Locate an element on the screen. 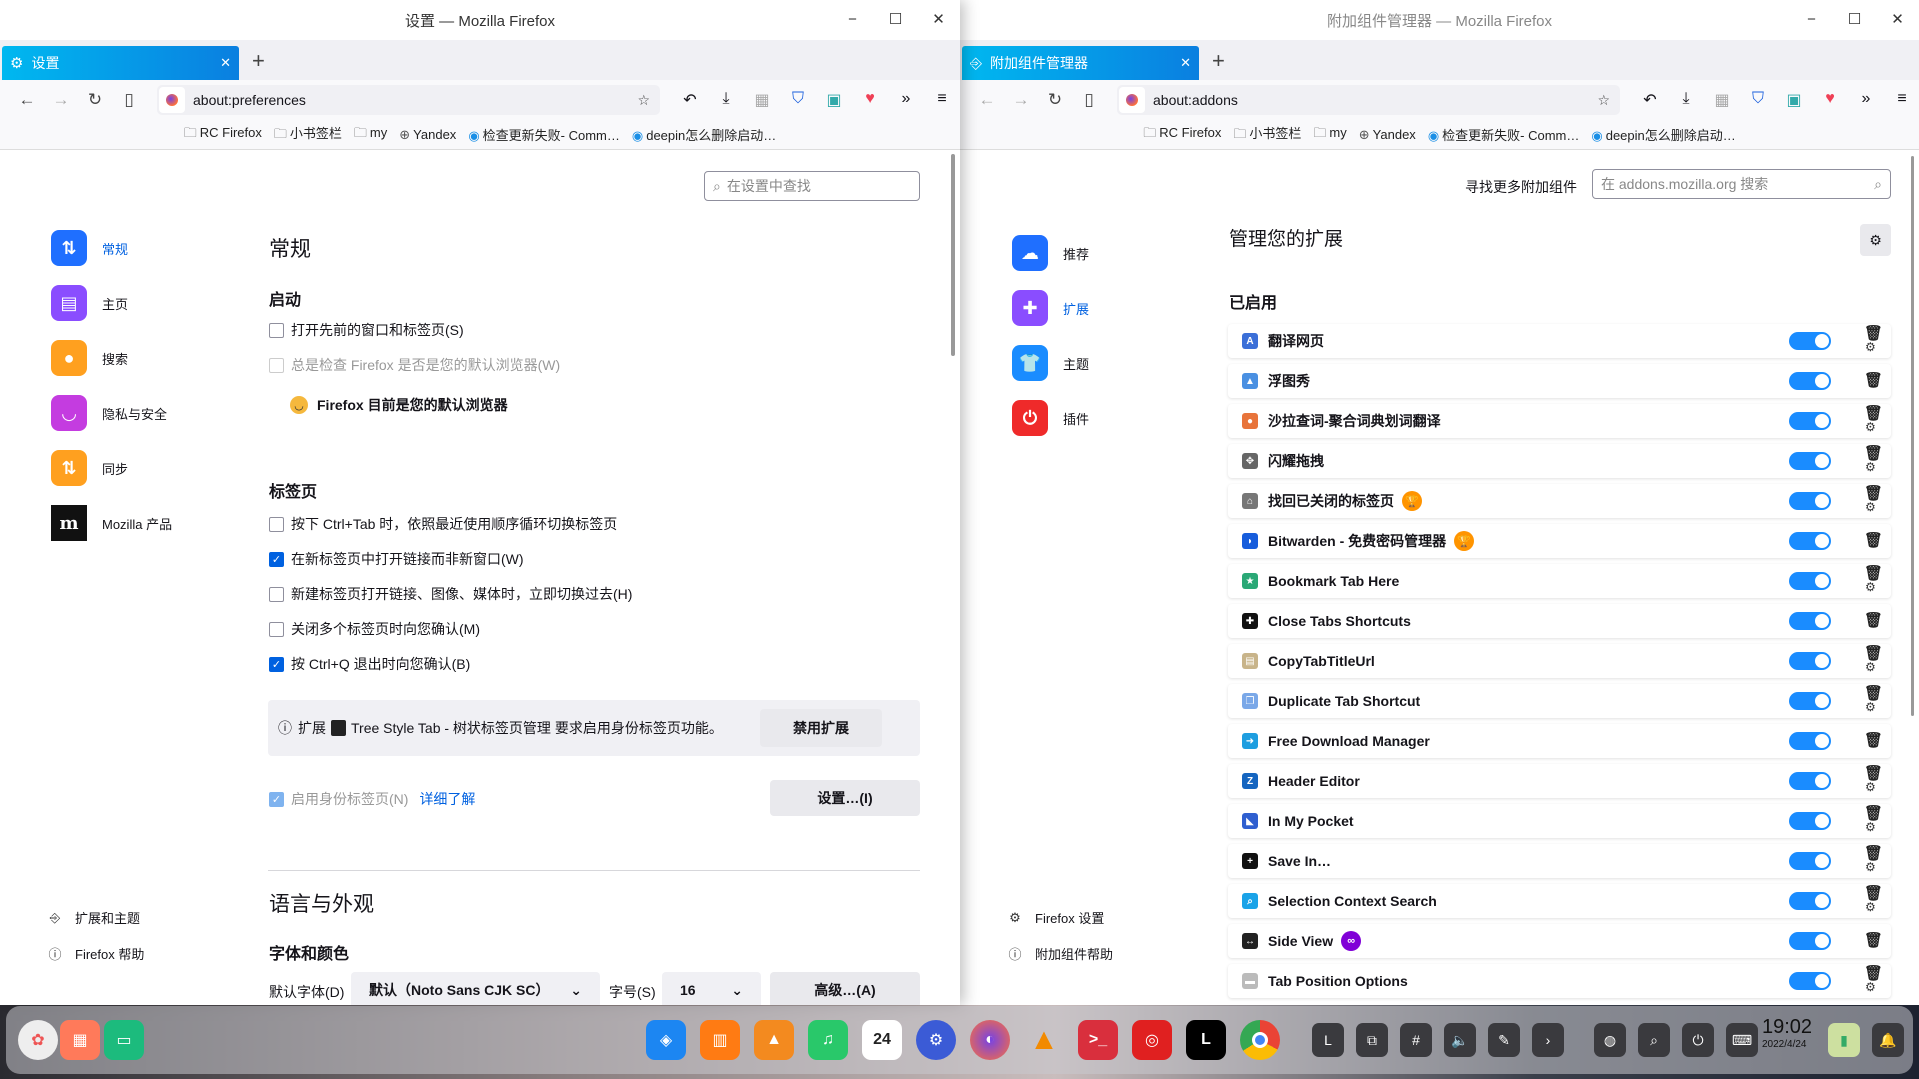  sidebar-toggle-button: ▯ is located at coordinates (1089, 100).